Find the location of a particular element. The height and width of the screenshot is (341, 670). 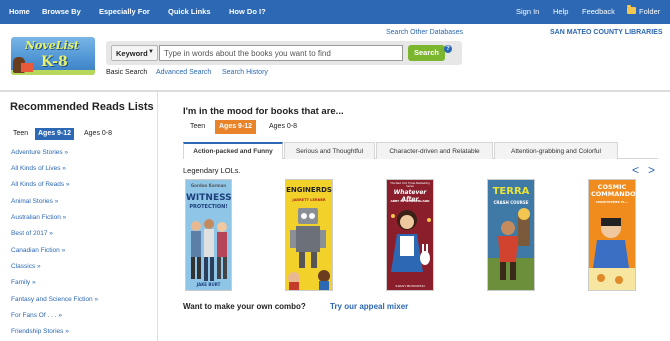

sidebar-tab-ages-9-12: Ages 9-12 is located at coordinates (55, 134).